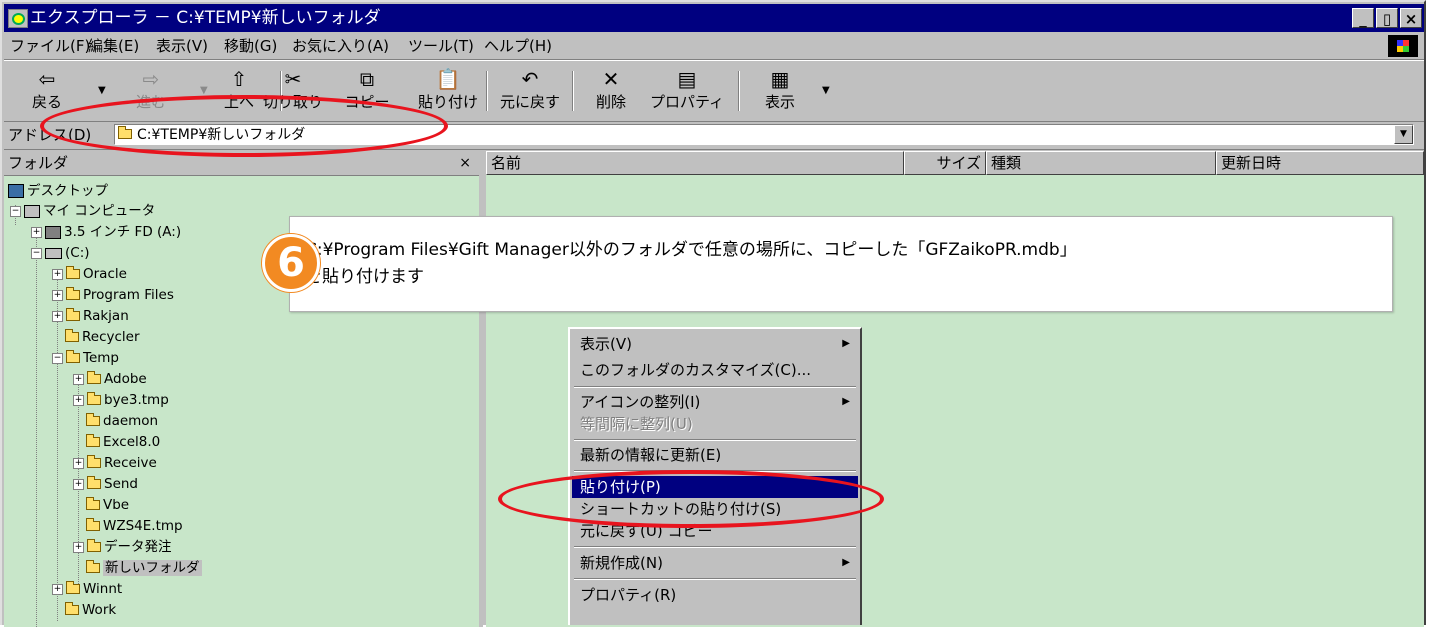 The width and height of the screenshot is (1436, 627). Describe the element at coordinates (137, 568) in the screenshot. I see `tree-item-new-folder: 新しいフォルダ` at that location.